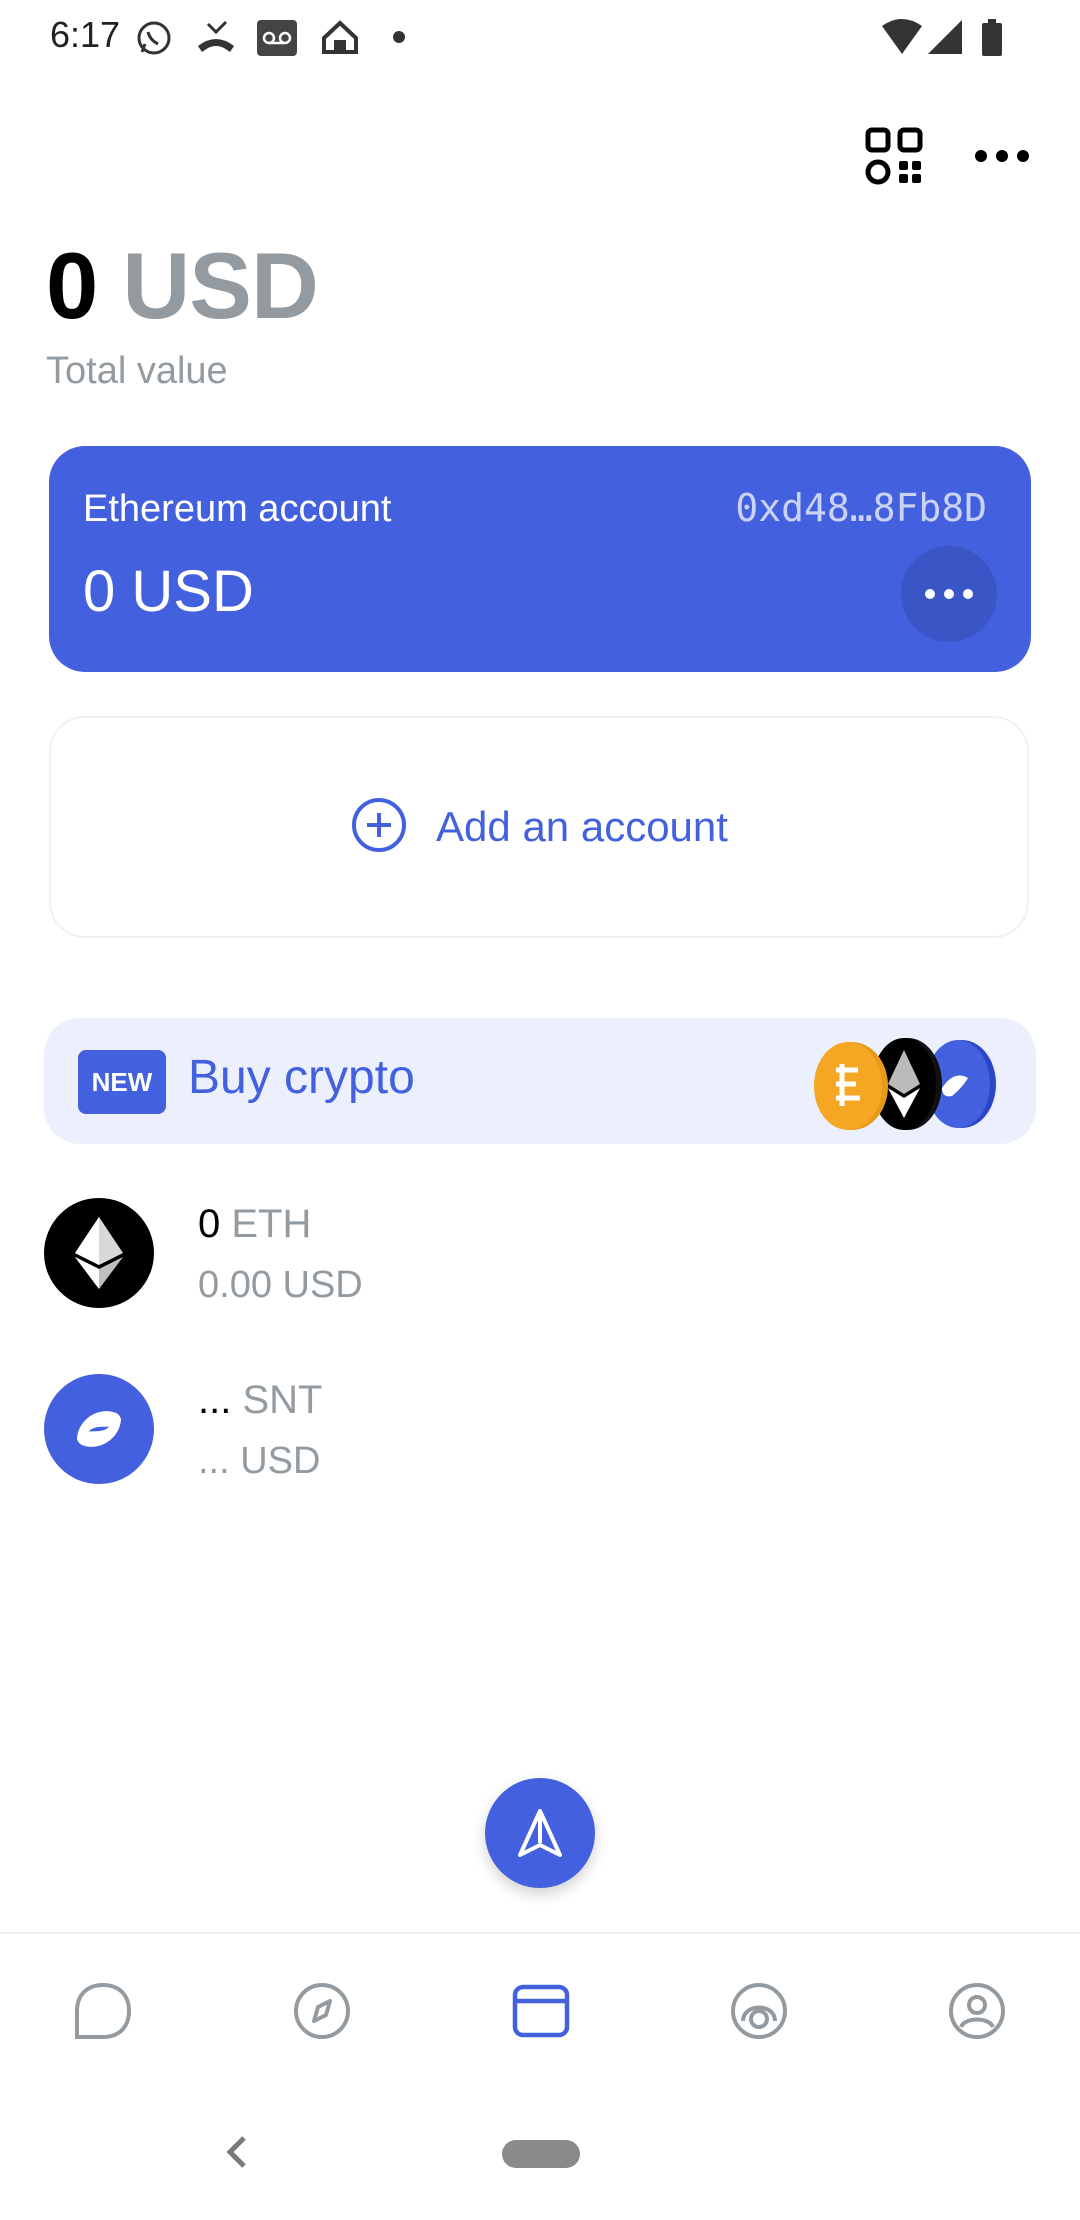 This screenshot has width=1080, height=2220. What do you see at coordinates (582, 826) in the screenshot?
I see `add-account-label: Add an account` at bounding box center [582, 826].